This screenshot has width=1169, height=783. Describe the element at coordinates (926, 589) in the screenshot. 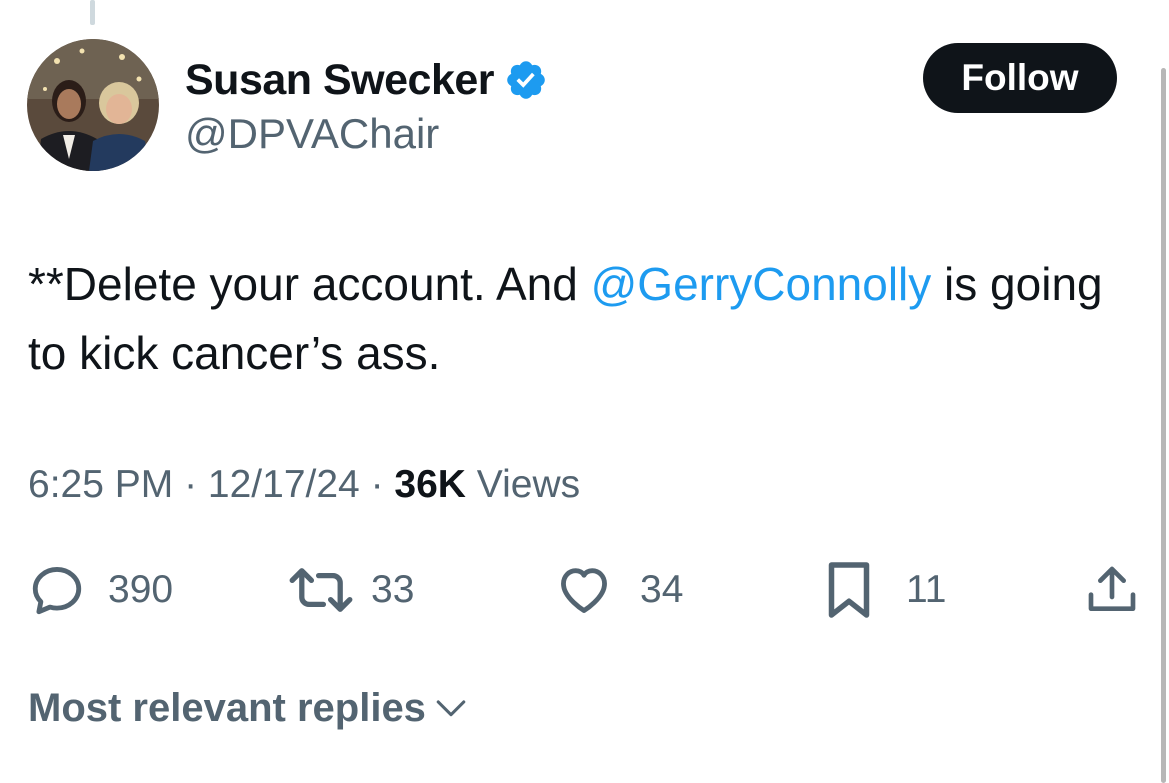

I see `bookmark-count: 11` at that location.